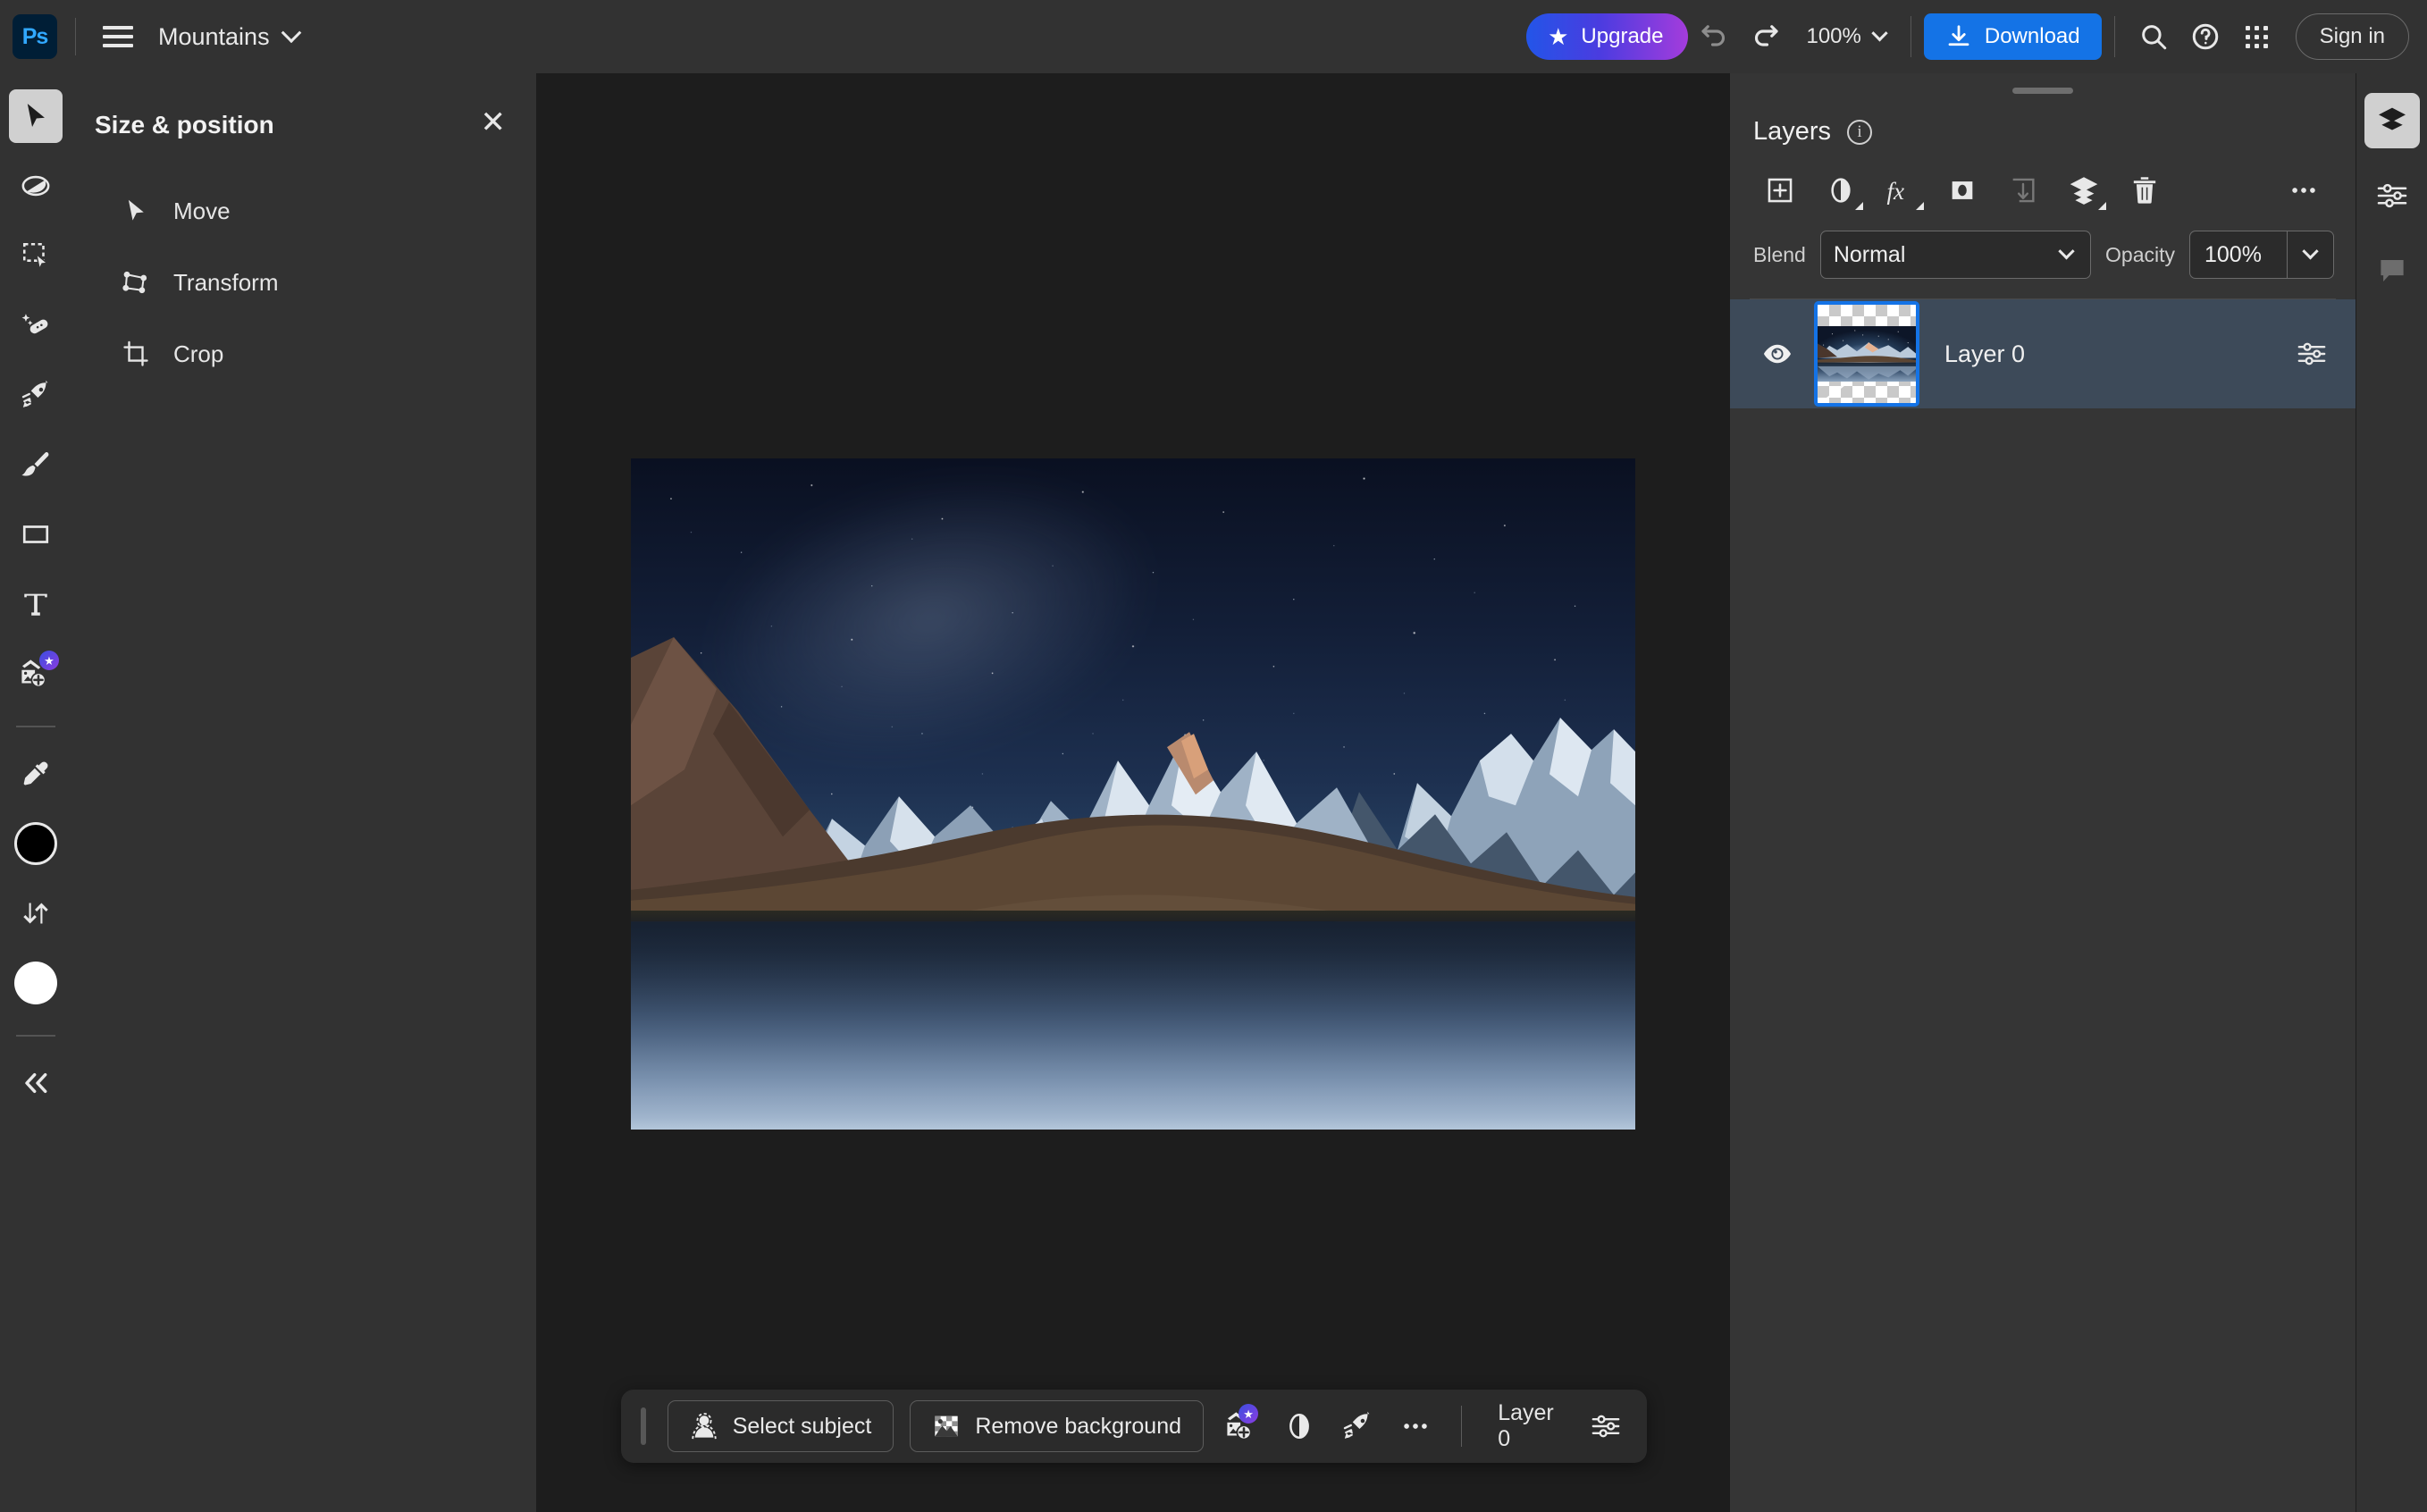 The image size is (2427, 1512). Describe the element at coordinates (118, 36) in the screenshot. I see `hamburger-icon` at that location.